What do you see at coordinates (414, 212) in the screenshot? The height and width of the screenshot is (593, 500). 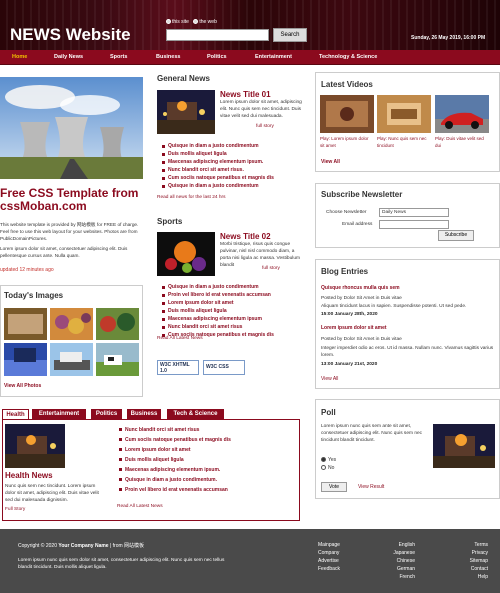 I see `newsletter-select: Daily News` at bounding box center [414, 212].